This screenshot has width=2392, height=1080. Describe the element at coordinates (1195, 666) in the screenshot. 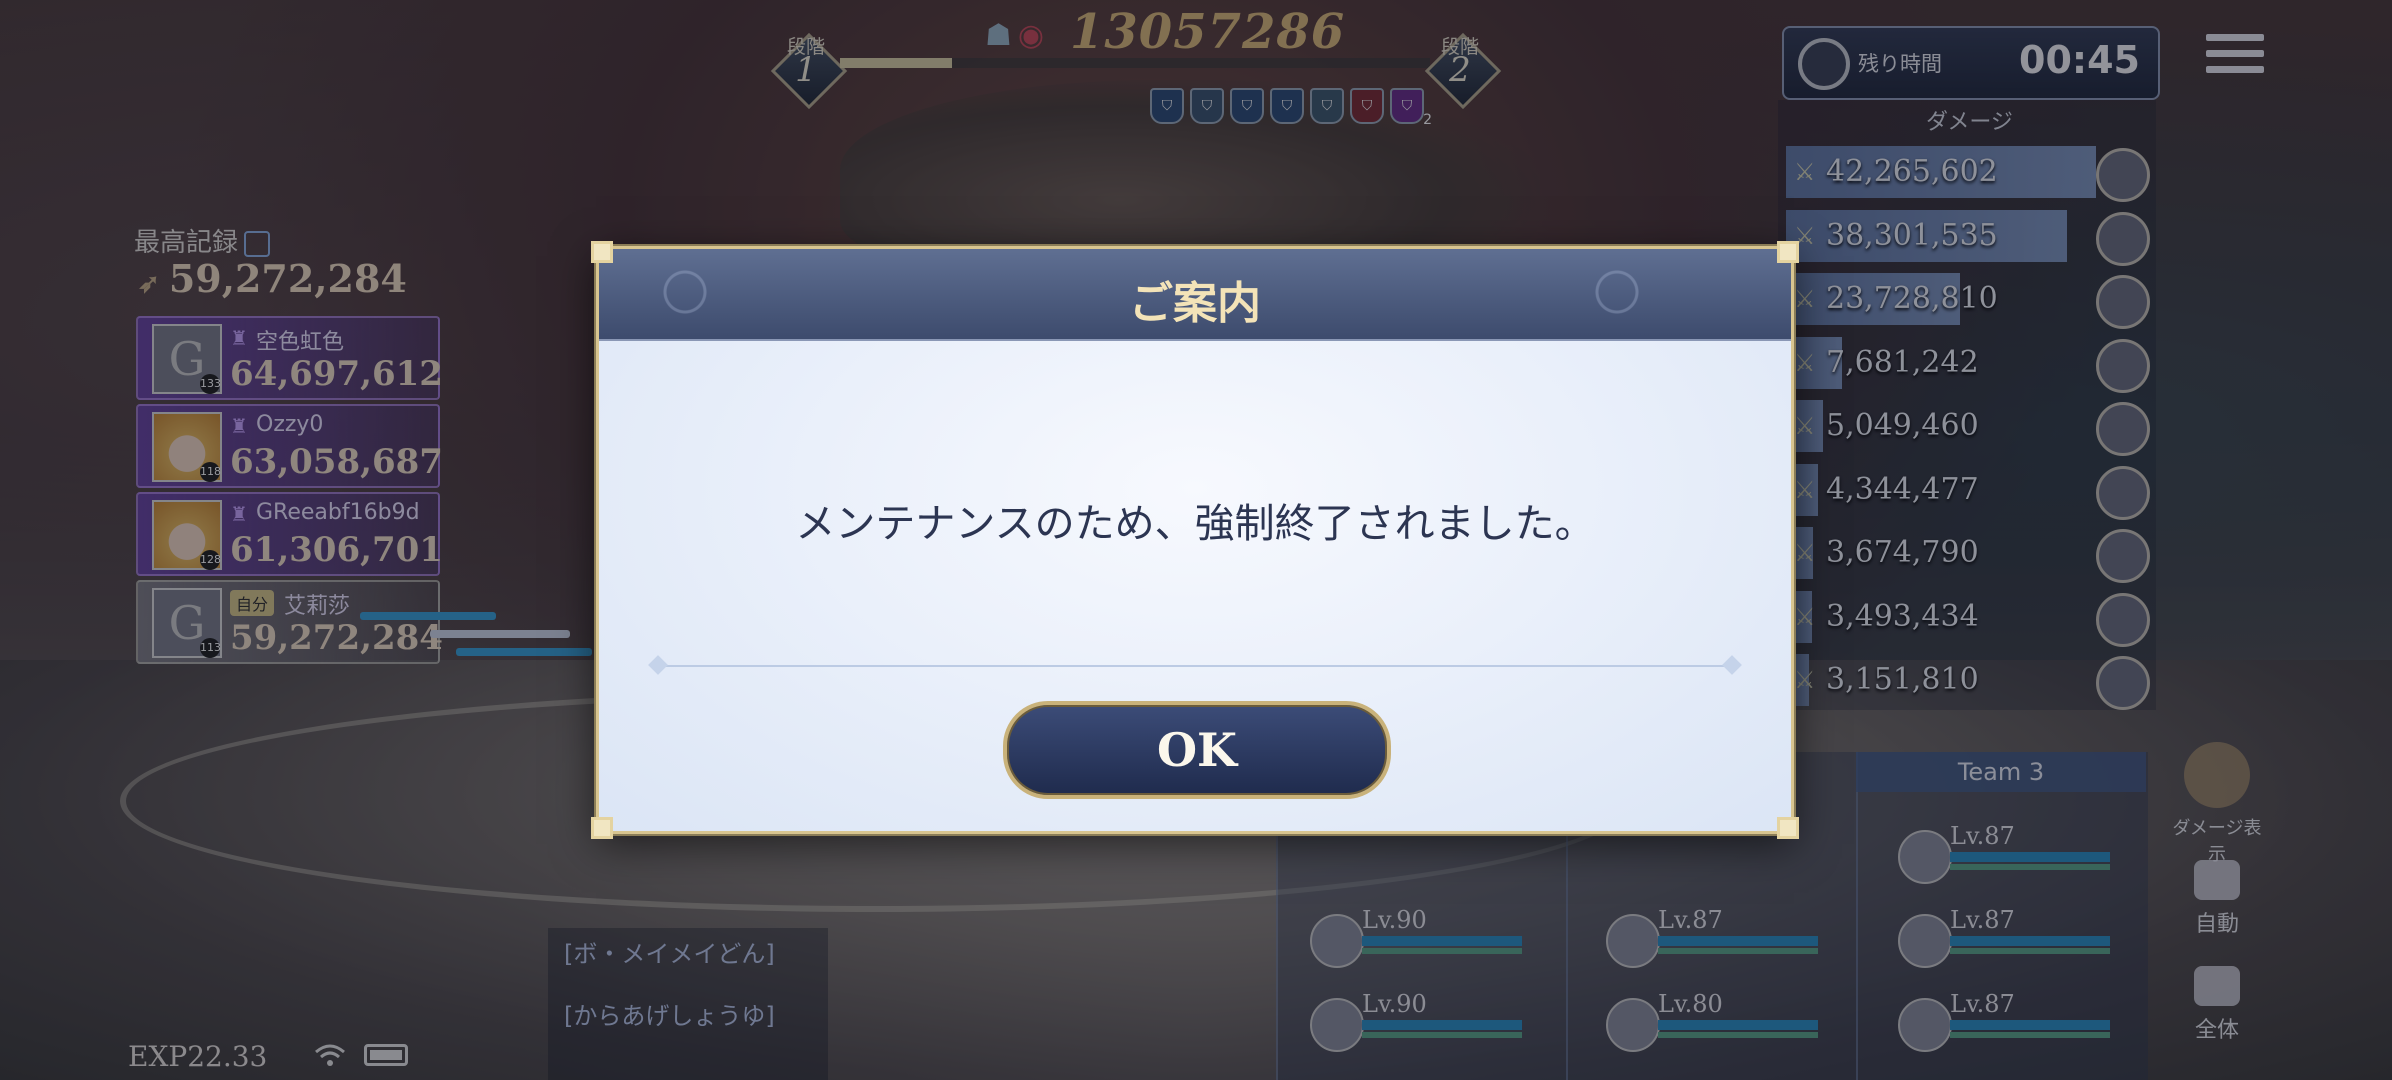

I see `divider` at that location.